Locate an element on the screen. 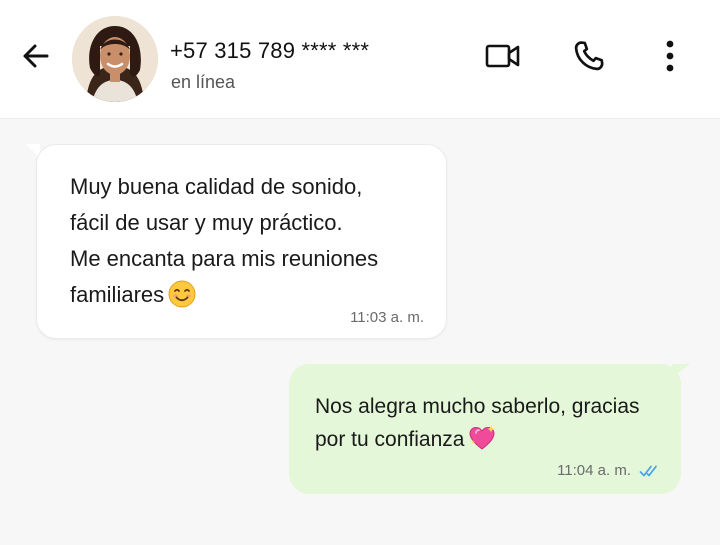 This screenshot has width=720, height=545. arrow-left-icon is located at coordinates (36, 56).